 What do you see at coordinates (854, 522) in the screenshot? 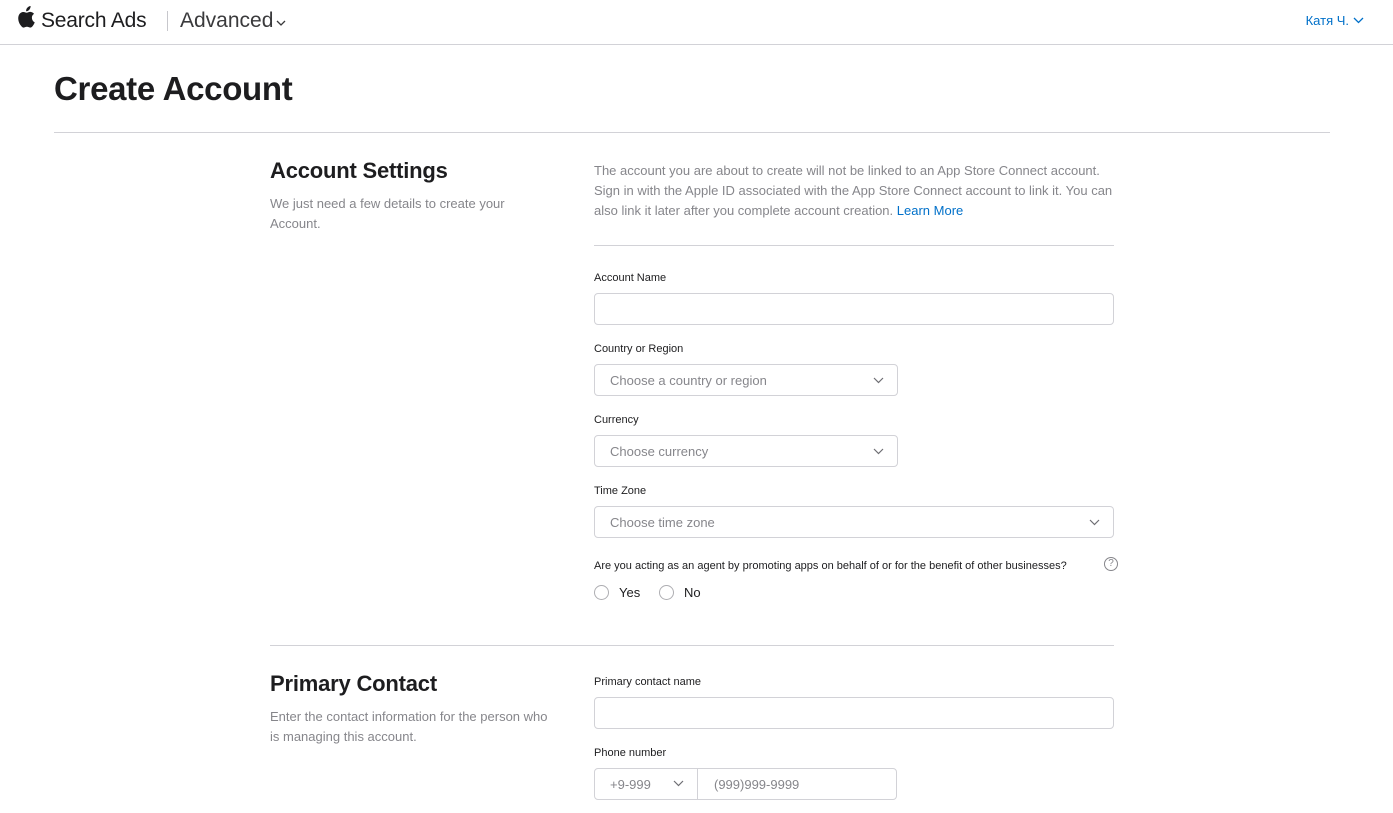
I see `timezone-select: Choose time zone` at bounding box center [854, 522].